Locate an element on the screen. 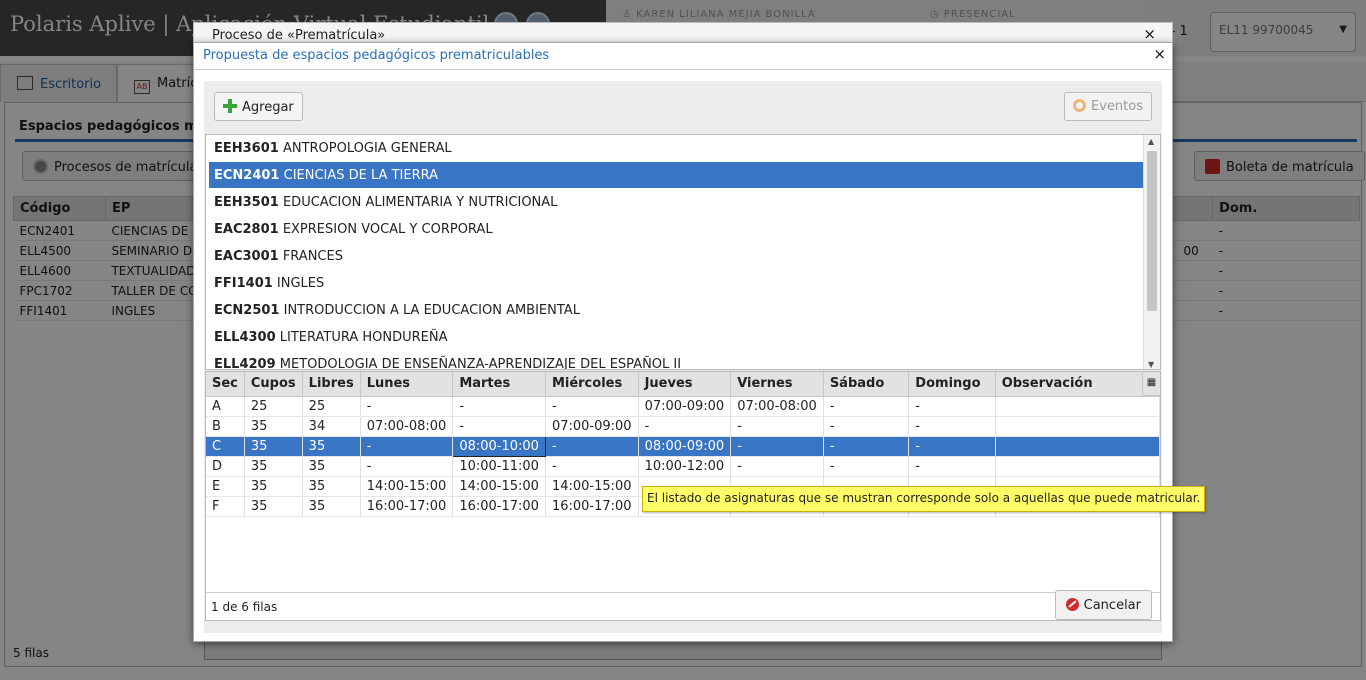 Image resolution: width=1366 pixels, height=680 pixels. cell-jueves: - is located at coordinates (685, 426).